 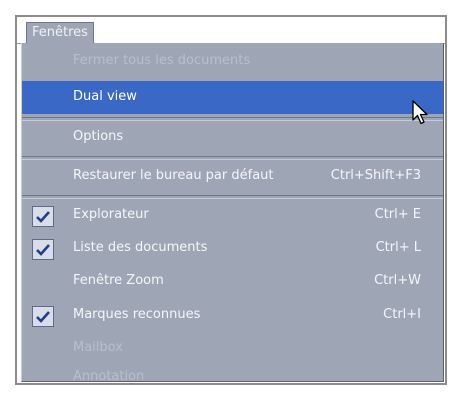 I want to click on menu-item-fenetre-zoom: Fenêtre Zoom Ctrl+W, so click(x=232, y=281).